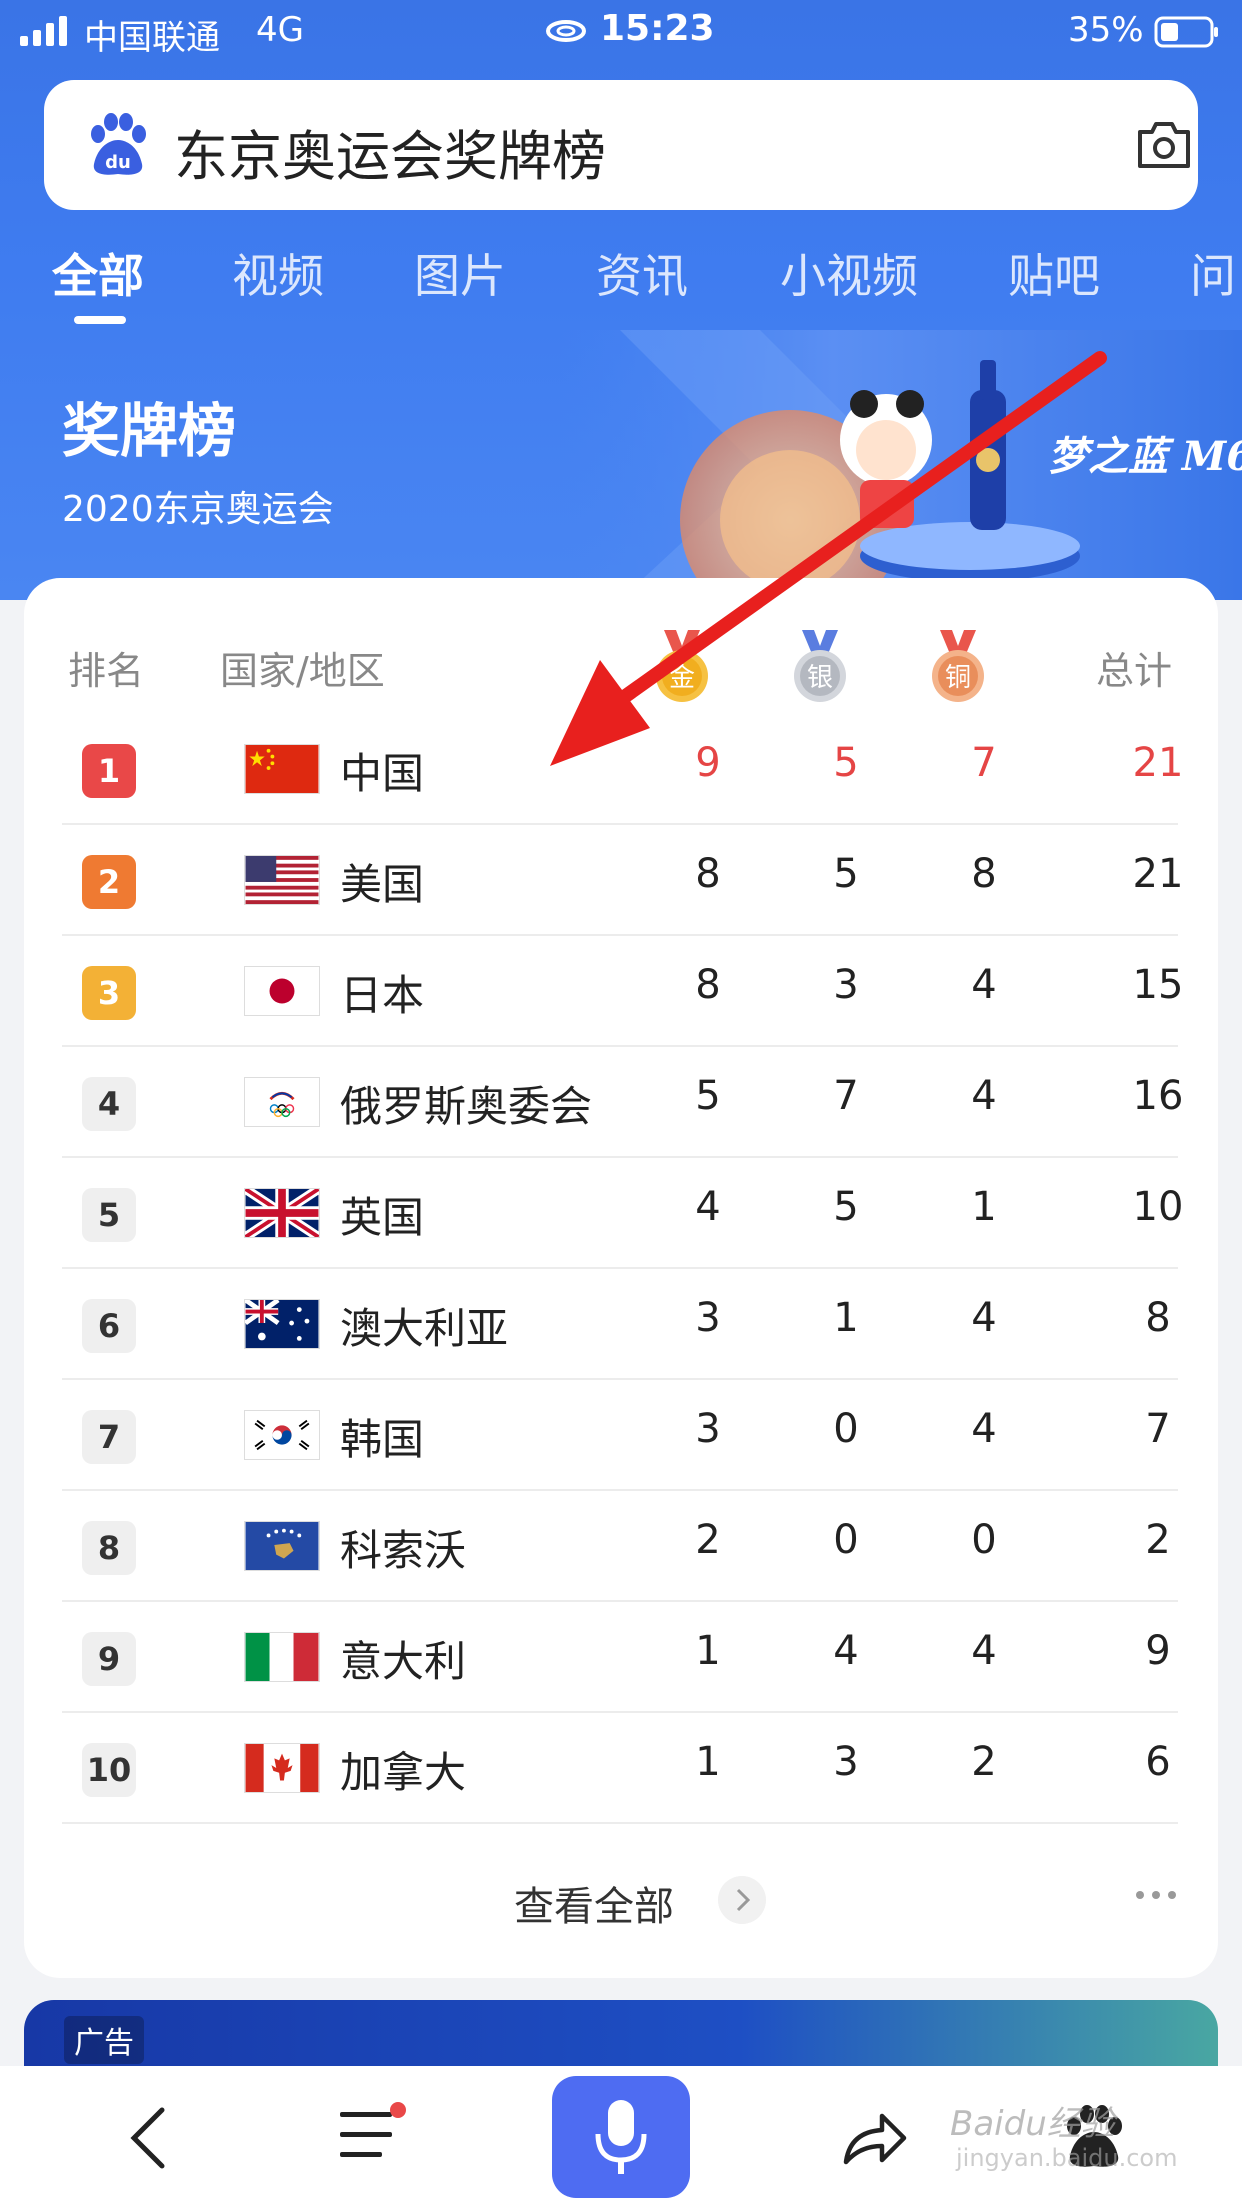  Describe the element at coordinates (118, 162) in the screenshot. I see `baidu-logo-text: du` at that location.